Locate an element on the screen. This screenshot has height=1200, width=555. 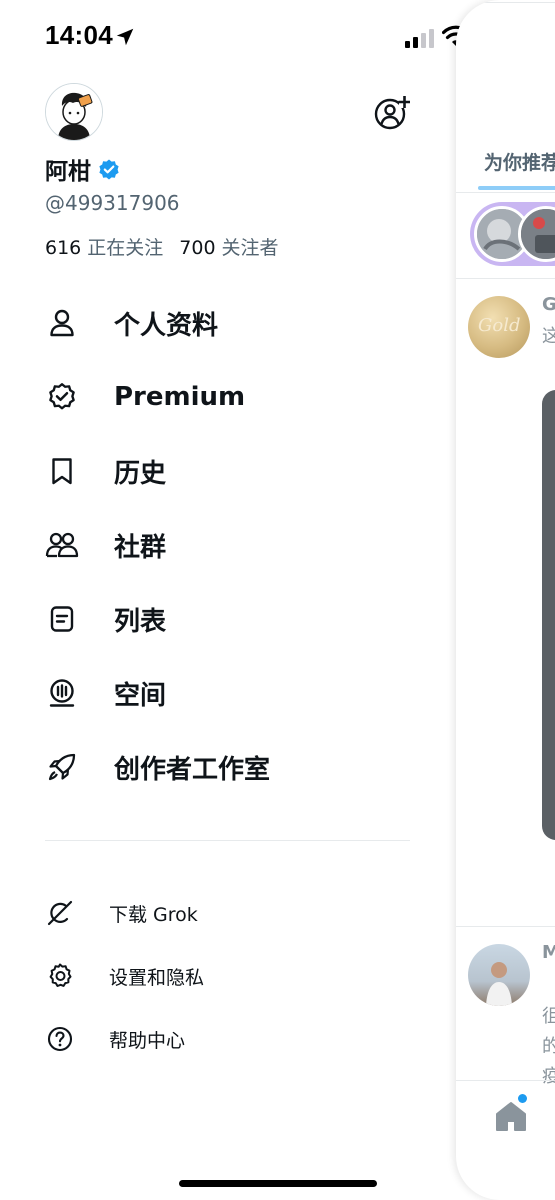
menu-item-premium: Premium is located at coordinates (220, 397).